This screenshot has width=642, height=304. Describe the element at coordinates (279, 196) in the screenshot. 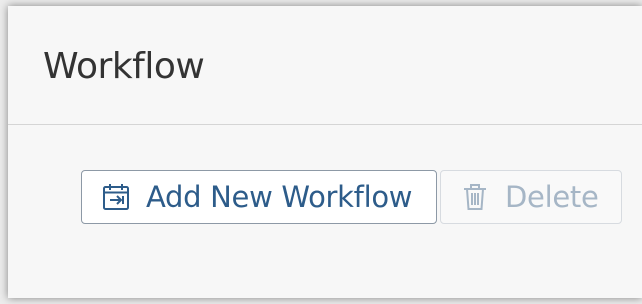

I see `add-new-workflow-label: Add New Workflow` at that location.